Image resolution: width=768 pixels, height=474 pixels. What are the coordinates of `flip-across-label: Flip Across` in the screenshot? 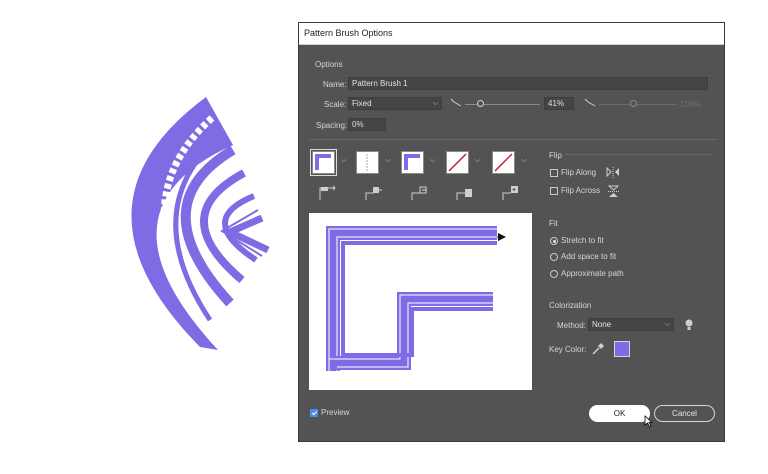 It's located at (581, 190).